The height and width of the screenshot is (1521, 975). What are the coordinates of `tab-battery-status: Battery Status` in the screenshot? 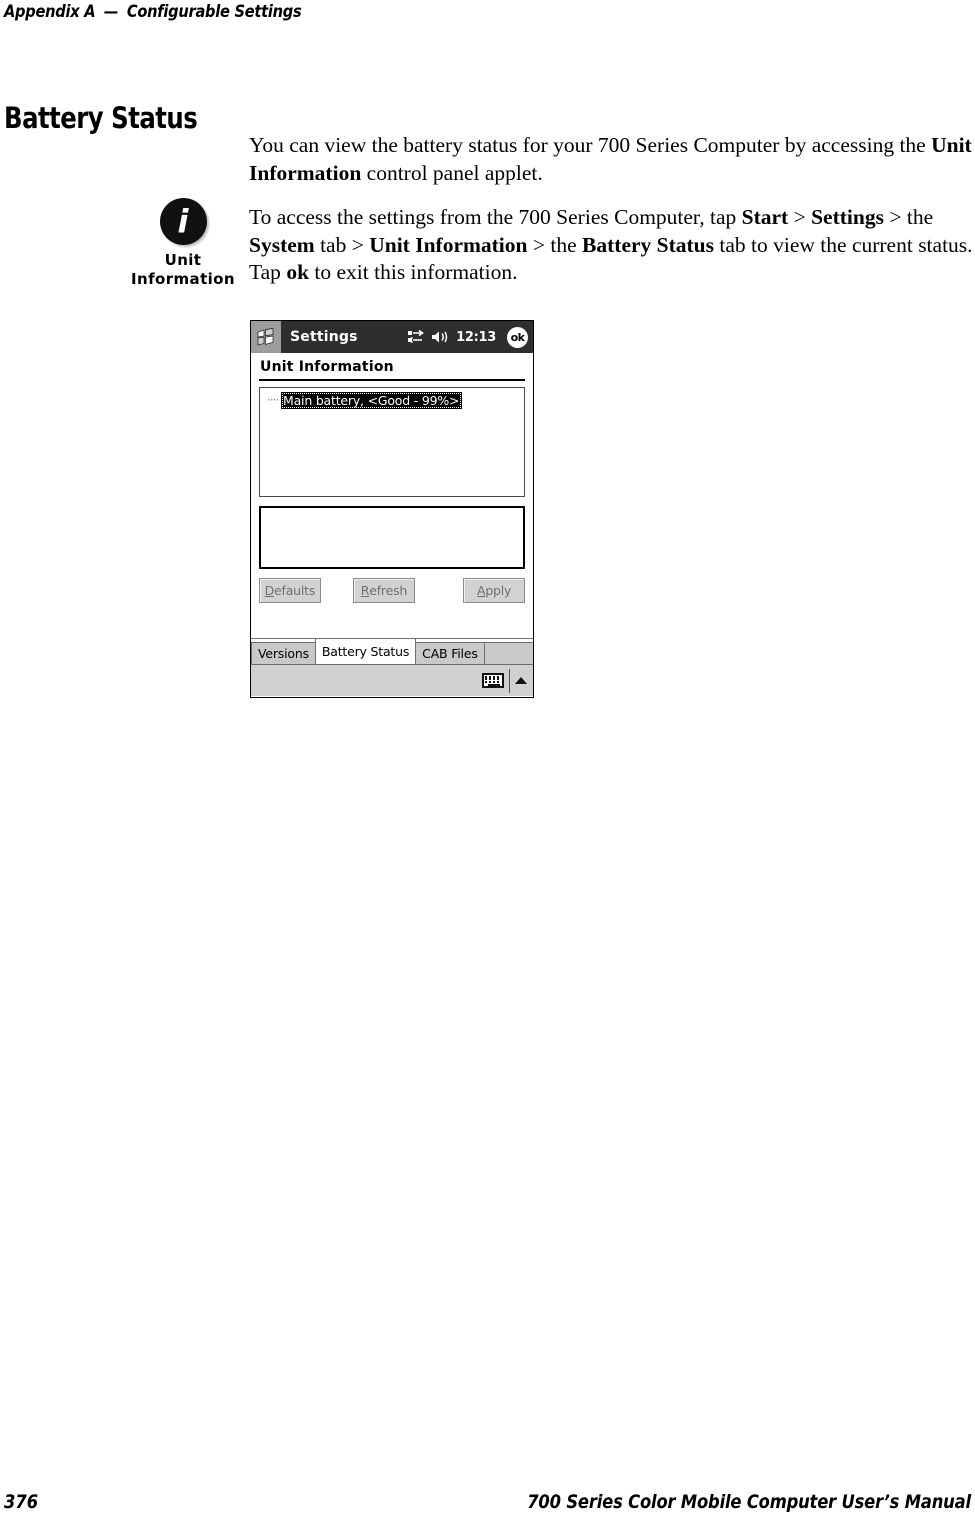 It's located at (365, 651).